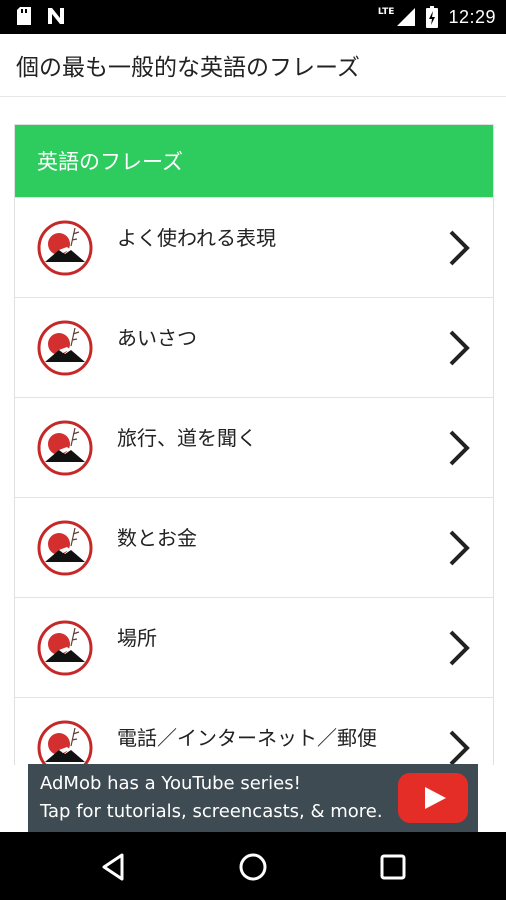 This screenshot has width=506, height=900. I want to click on youtube-play-icon, so click(433, 798).